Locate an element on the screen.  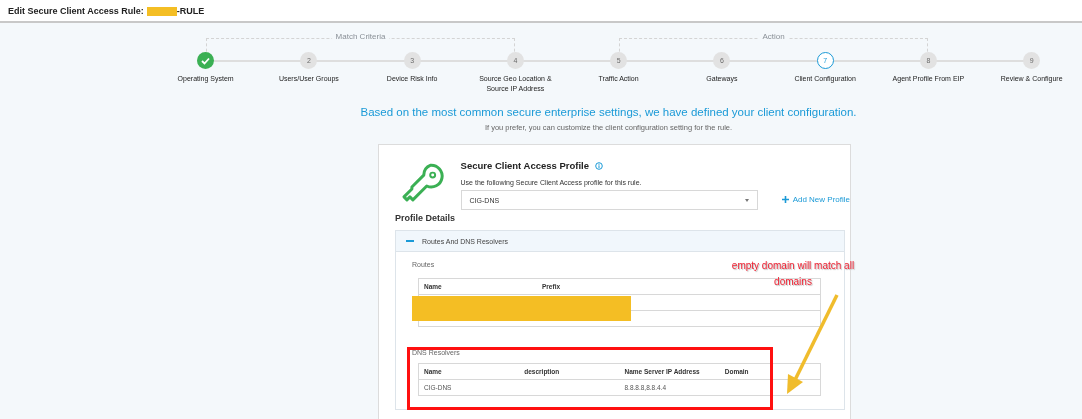
section-label: Action is located at coordinates (773, 36).